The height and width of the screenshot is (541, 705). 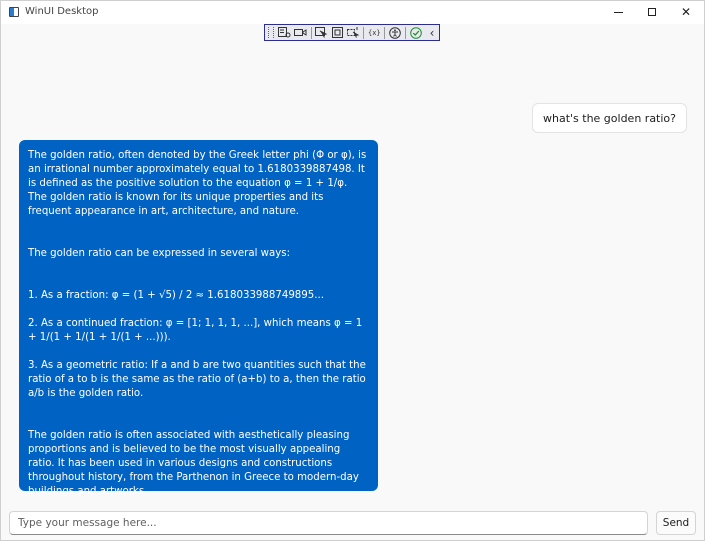 I want to click on window-title: WinUI Desktop, so click(x=62, y=11).